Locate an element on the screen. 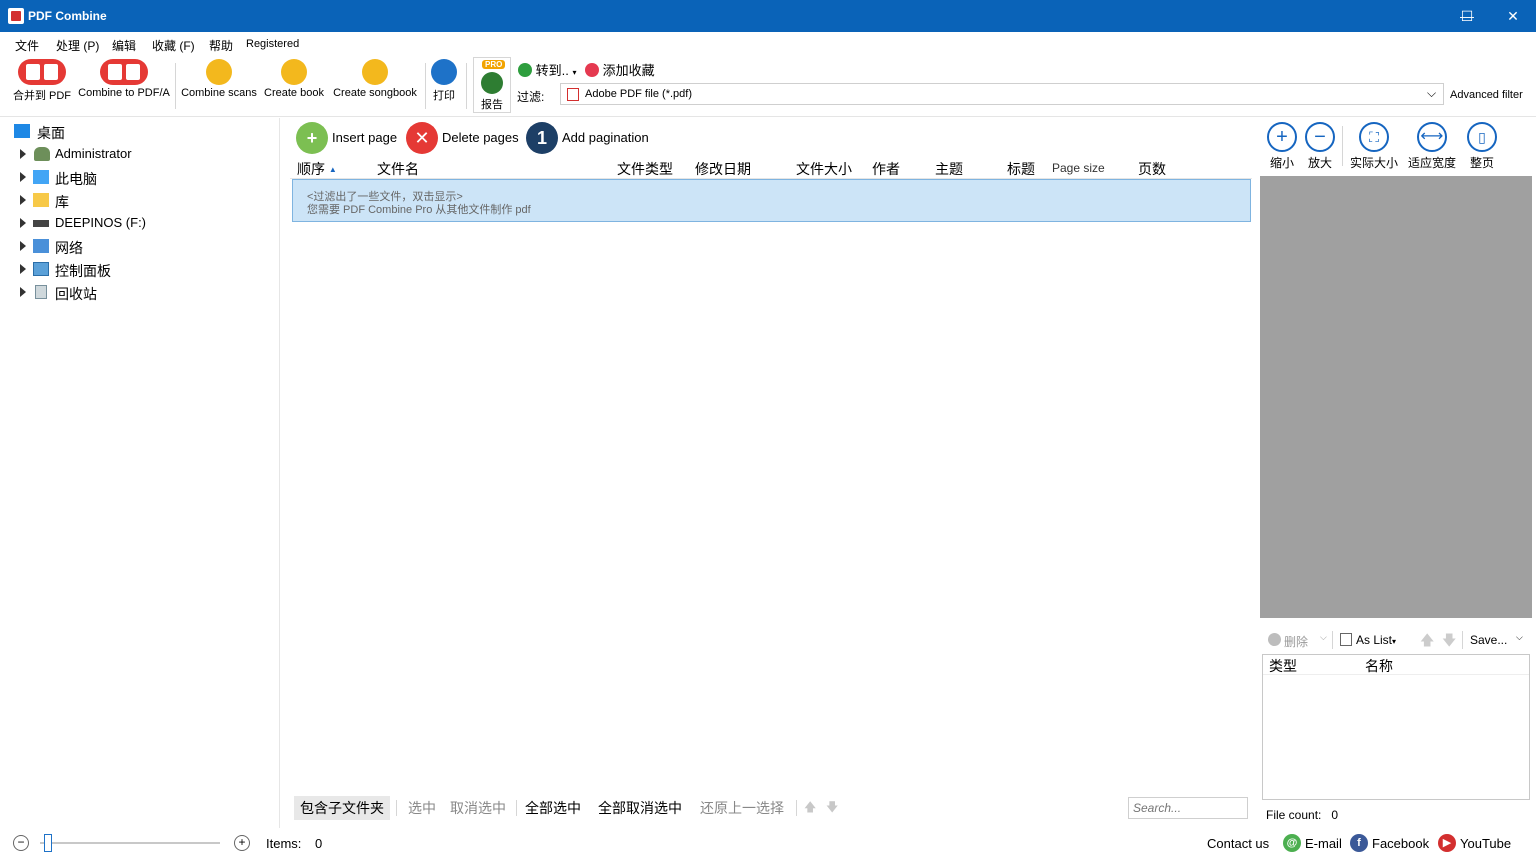 The image size is (1536, 864). close-button: ✕ is located at coordinates (1513, 16).